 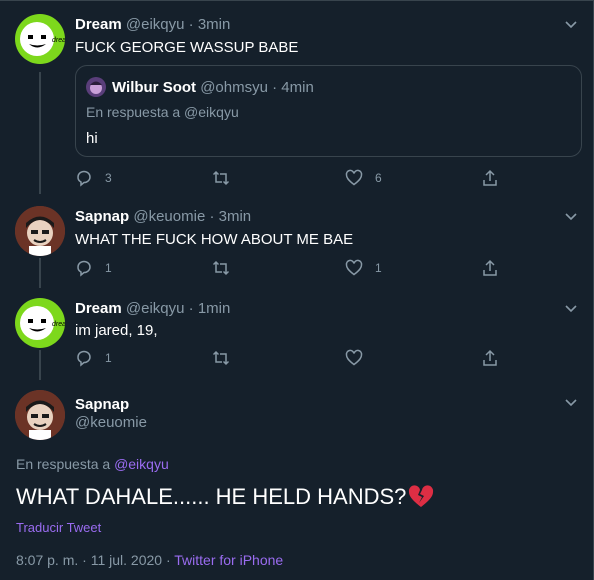 What do you see at coordinates (116, 330) in the screenshot?
I see `tweet-text: im jared, 19,` at bounding box center [116, 330].